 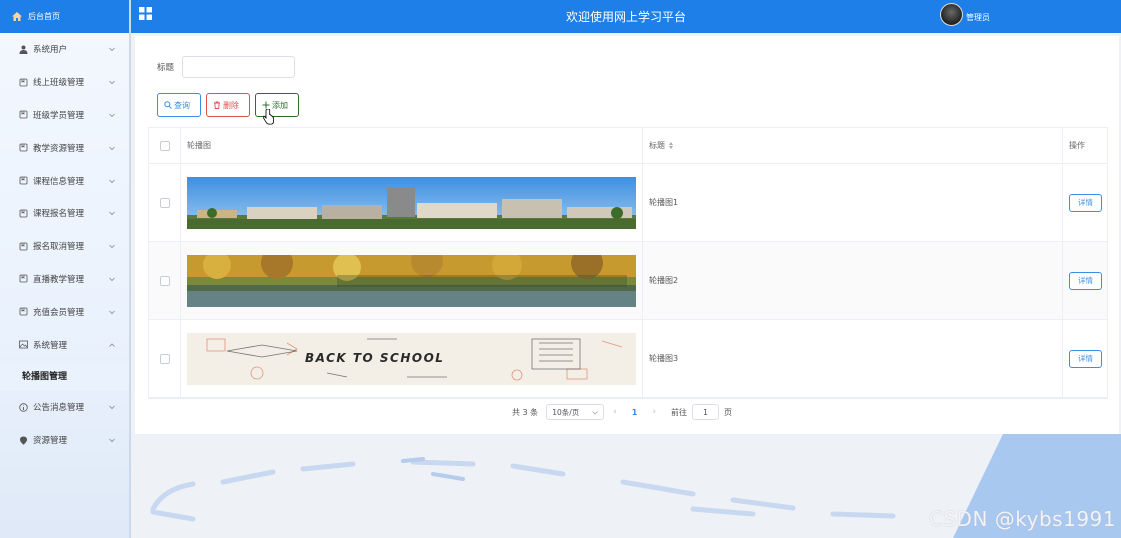 I want to click on query-button: 查询, so click(x=179, y=105).